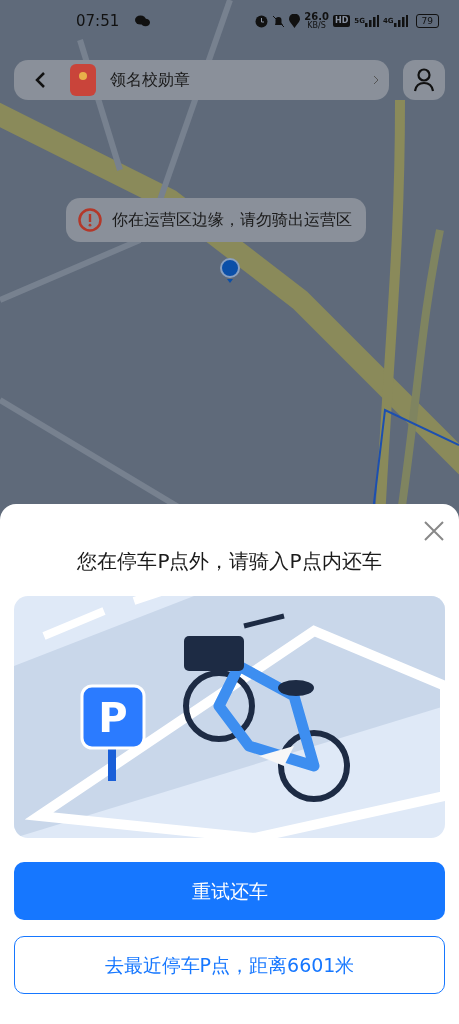 The width and height of the screenshot is (459, 1024). What do you see at coordinates (295, 21) in the screenshot?
I see `location-icon` at bounding box center [295, 21].